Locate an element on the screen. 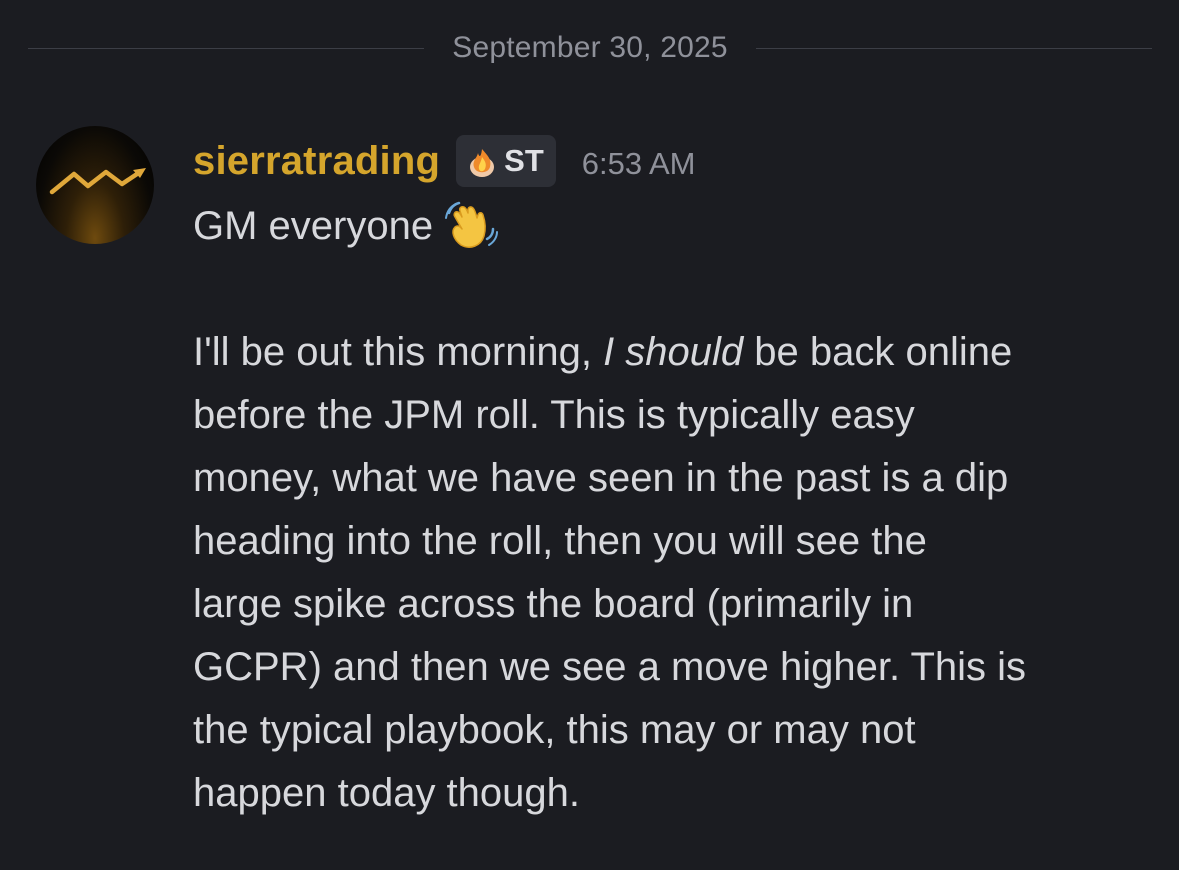 The width and height of the screenshot is (1179, 870). trend-arrow-icon is located at coordinates (97, 181).